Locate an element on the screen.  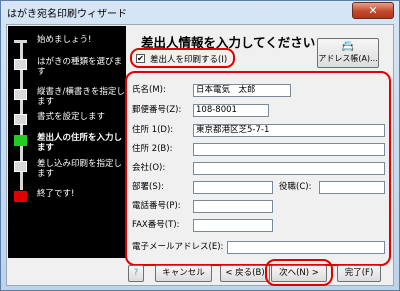
fax-field is located at coordinates (233, 225).